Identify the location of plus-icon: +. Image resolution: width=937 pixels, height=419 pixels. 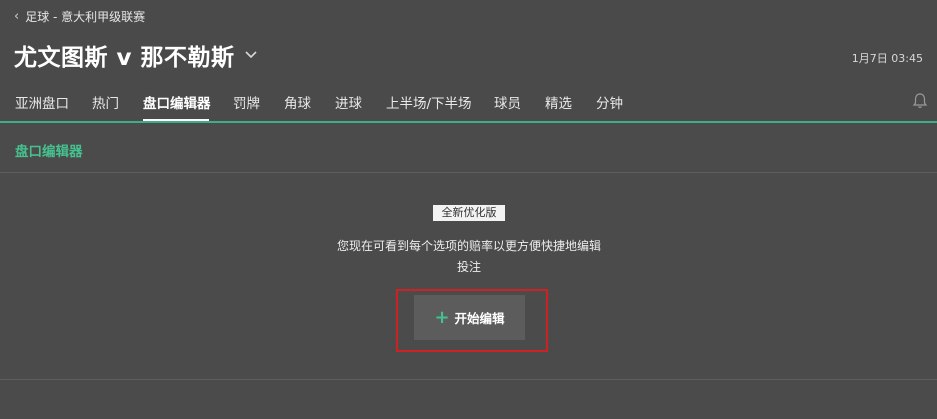
(442, 317).